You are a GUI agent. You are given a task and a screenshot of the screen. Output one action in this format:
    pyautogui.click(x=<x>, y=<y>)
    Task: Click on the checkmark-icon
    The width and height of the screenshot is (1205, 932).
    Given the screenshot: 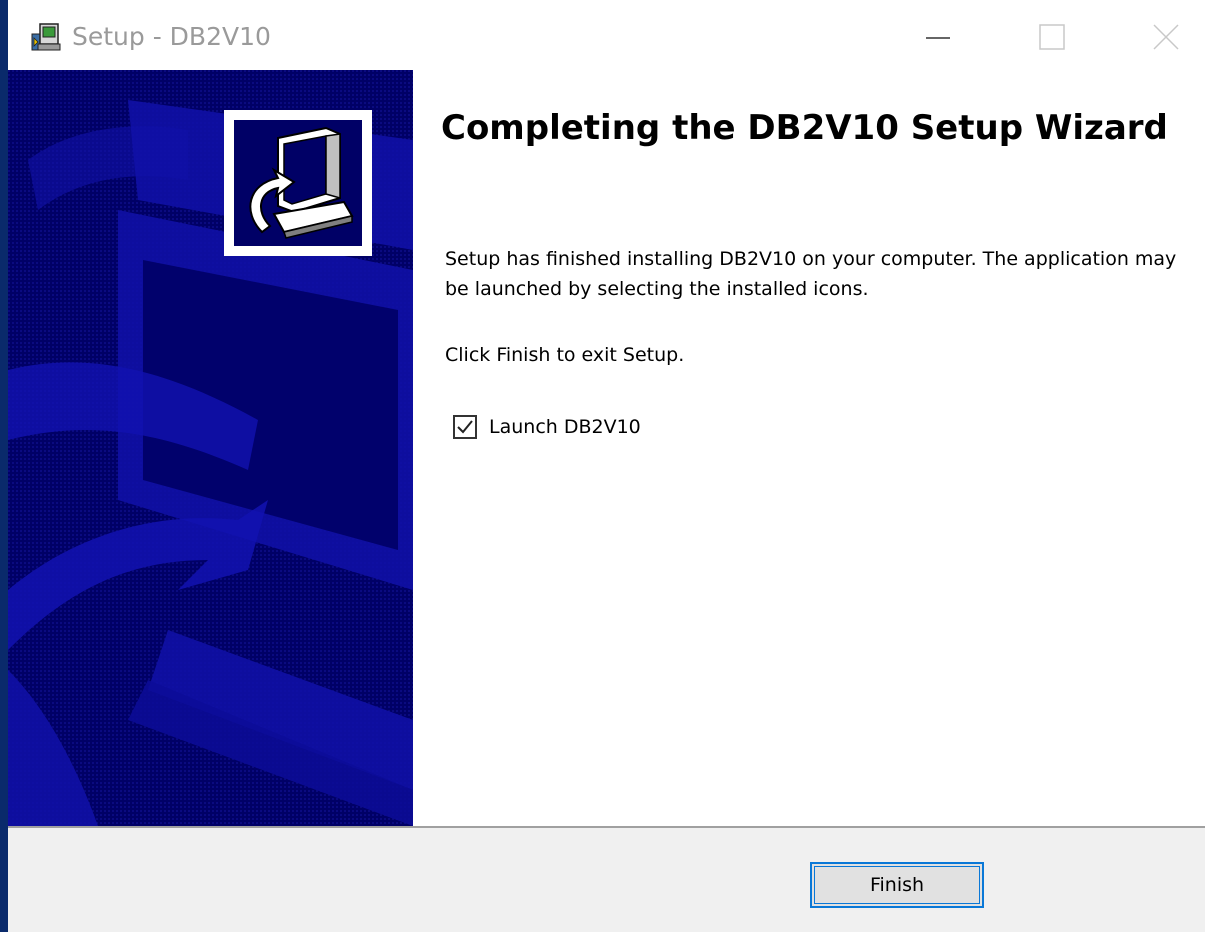 What is the action you would take?
    pyautogui.click(x=465, y=427)
    